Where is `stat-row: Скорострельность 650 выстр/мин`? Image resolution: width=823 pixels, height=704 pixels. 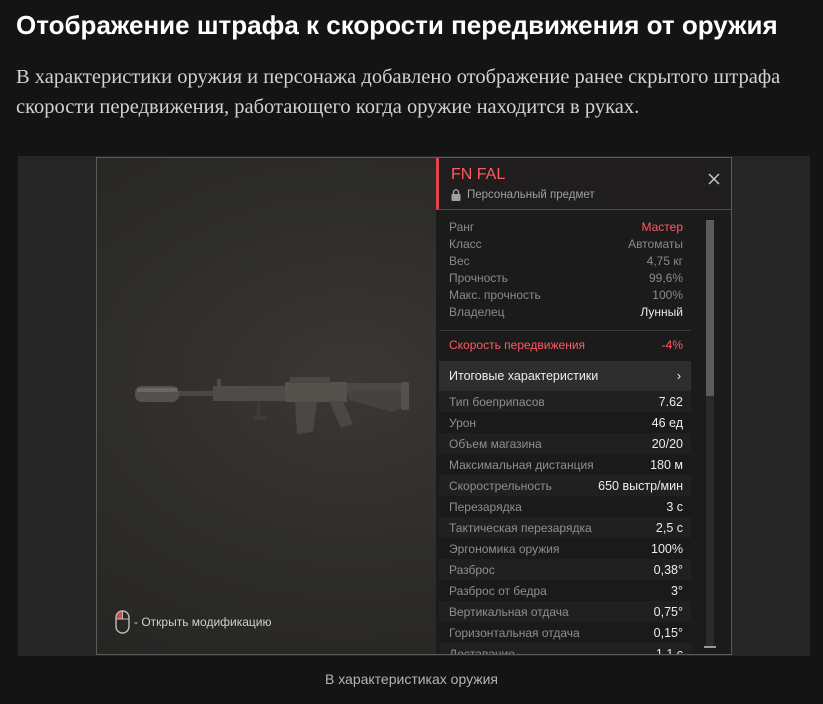 stat-row: Скорострельность 650 выстр/мин is located at coordinates (565, 485).